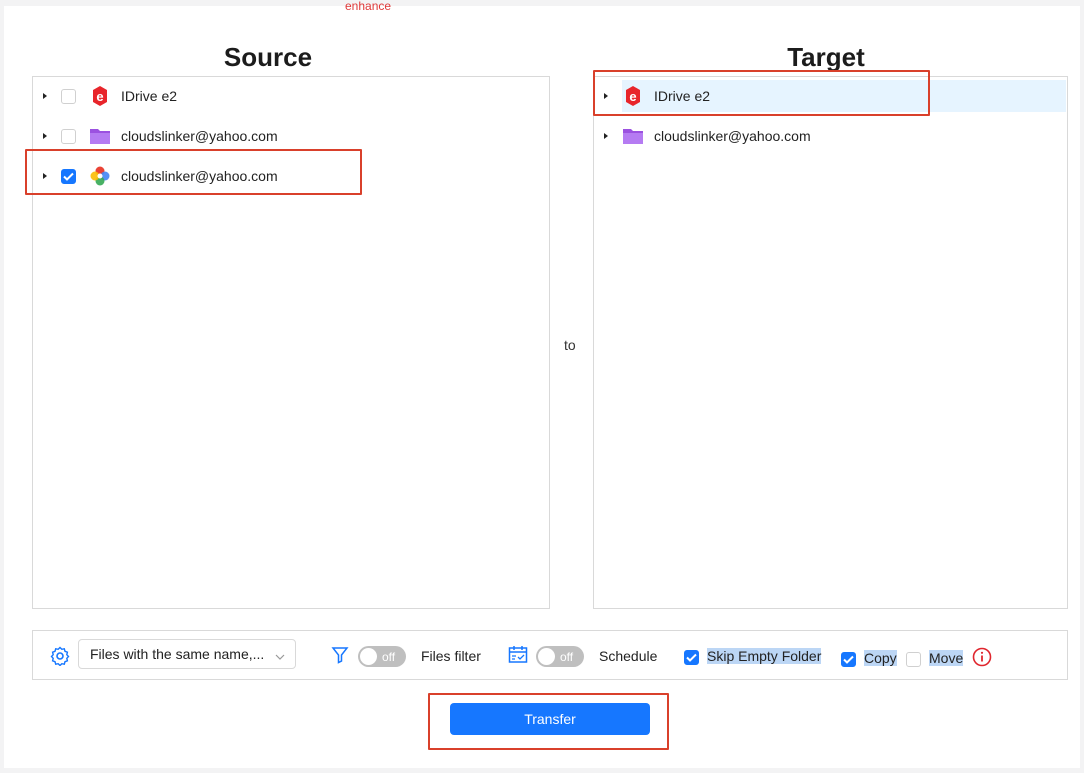  What do you see at coordinates (682, 96) in the screenshot?
I see `target-item-label: IDrive e2` at bounding box center [682, 96].